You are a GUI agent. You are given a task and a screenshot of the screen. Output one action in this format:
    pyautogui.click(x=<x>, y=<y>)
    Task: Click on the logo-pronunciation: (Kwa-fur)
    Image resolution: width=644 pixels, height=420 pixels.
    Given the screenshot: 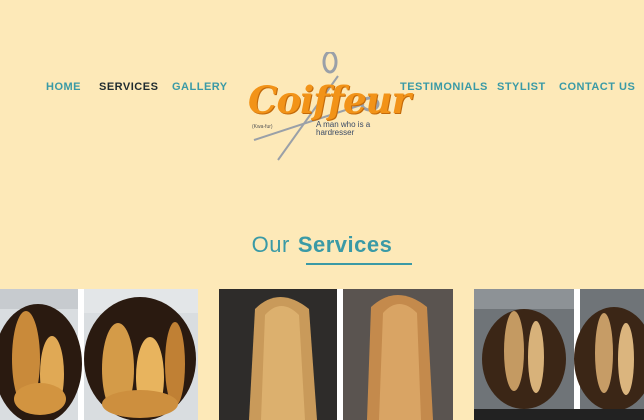 What is the action you would take?
    pyautogui.click(x=262, y=127)
    